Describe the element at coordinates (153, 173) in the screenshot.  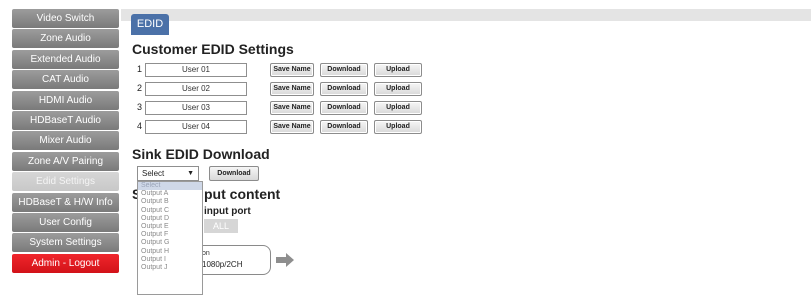
I see `select-value: Select` at that location.